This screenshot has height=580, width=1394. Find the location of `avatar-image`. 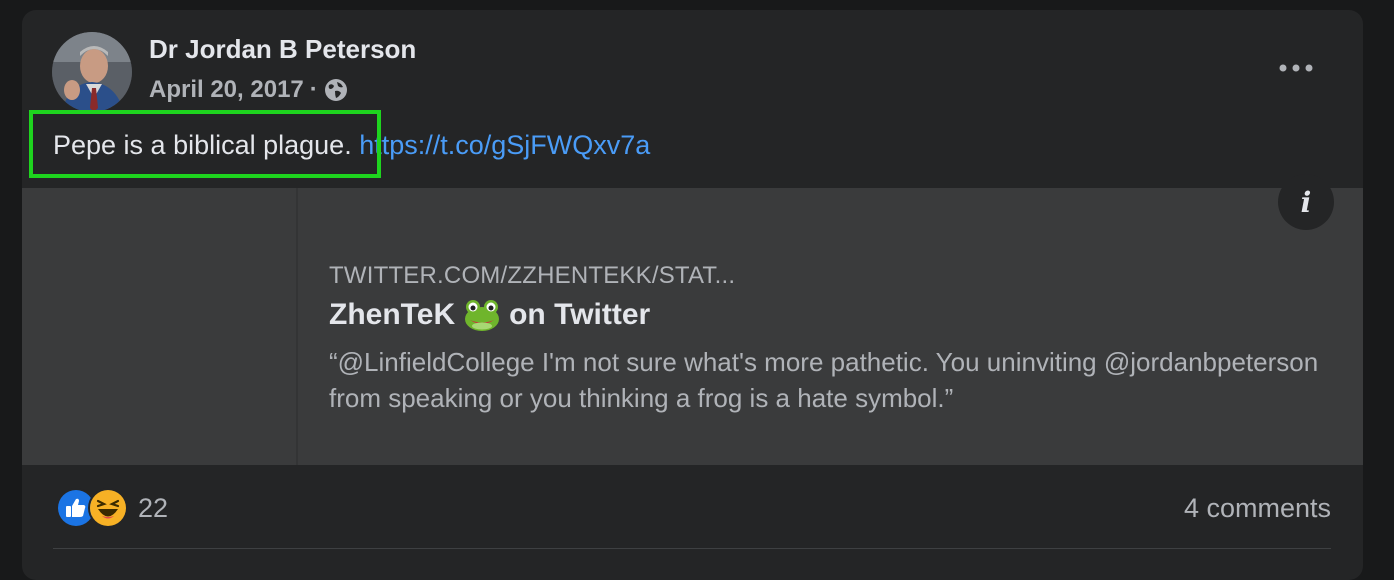

avatar-image is located at coordinates (92, 72).